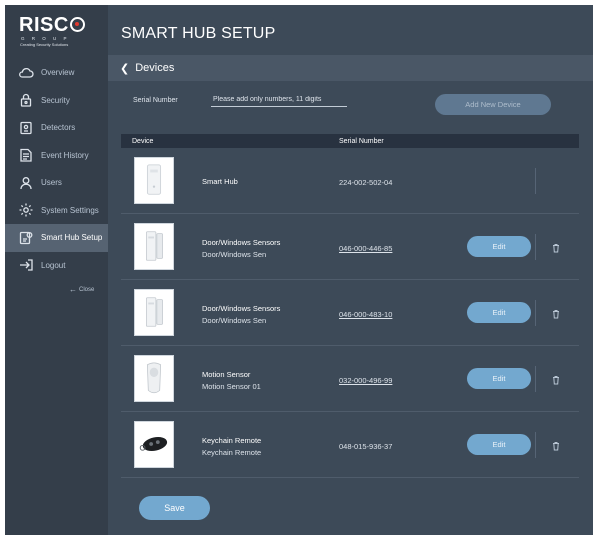 This screenshot has height=535, width=596. Describe the element at coordinates (26, 238) in the screenshot. I see `hub-setup-icon` at that location.